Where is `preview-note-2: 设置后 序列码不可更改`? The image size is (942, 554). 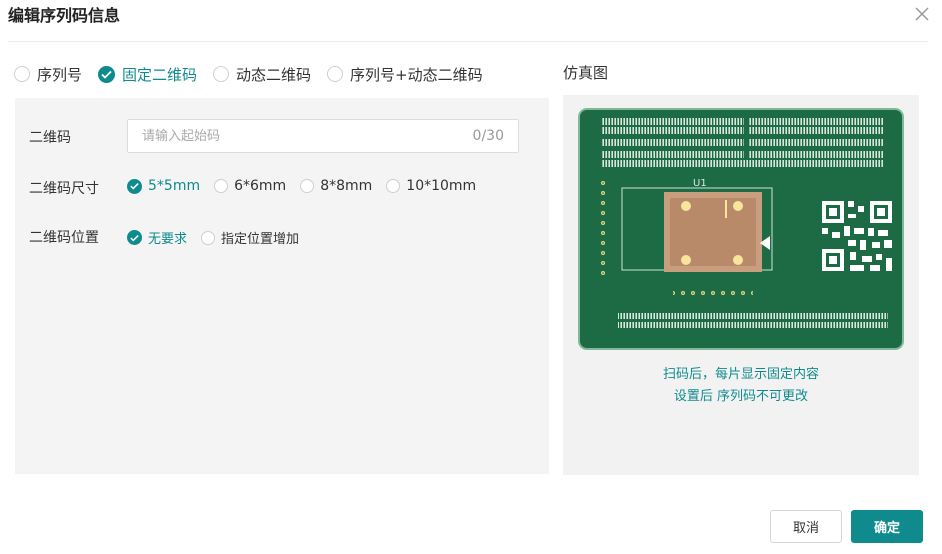
preview-note-2: 设置后 序列码不可更改 is located at coordinates (741, 396).